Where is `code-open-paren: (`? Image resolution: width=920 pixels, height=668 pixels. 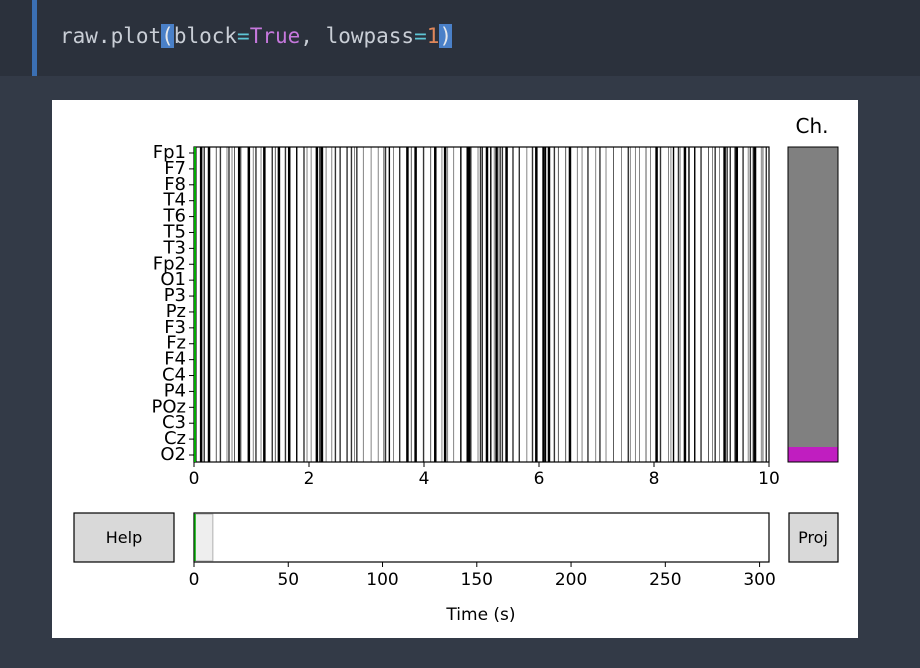 code-open-paren: ( is located at coordinates (167, 36).